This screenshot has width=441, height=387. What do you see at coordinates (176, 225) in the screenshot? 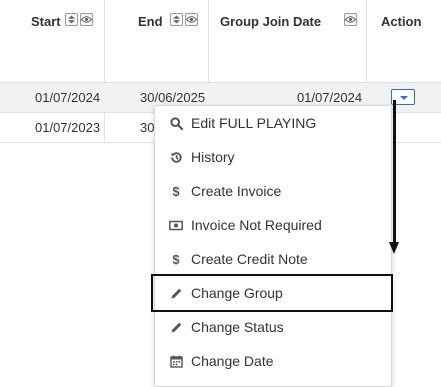
I see `money-icon` at bounding box center [176, 225].